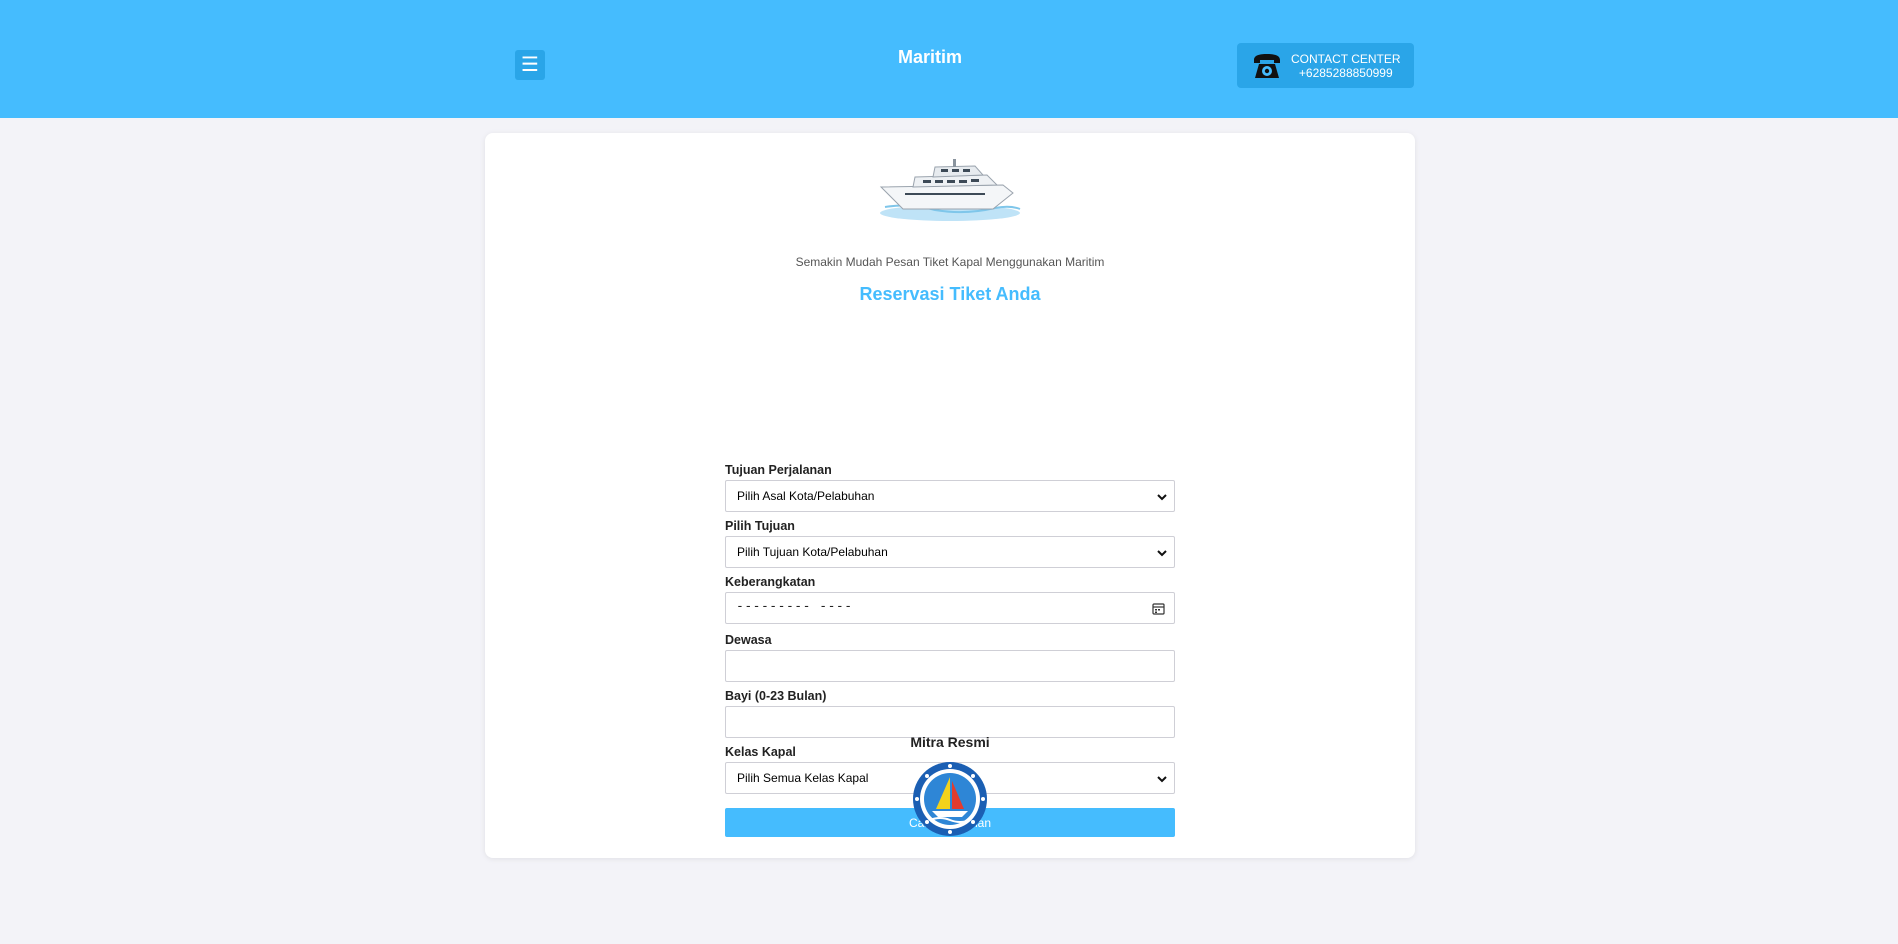 The width and height of the screenshot is (1898, 944). I want to click on top-header: ☰ Maritim CONTACT CENTER +6285288850999, so click(949, 59).